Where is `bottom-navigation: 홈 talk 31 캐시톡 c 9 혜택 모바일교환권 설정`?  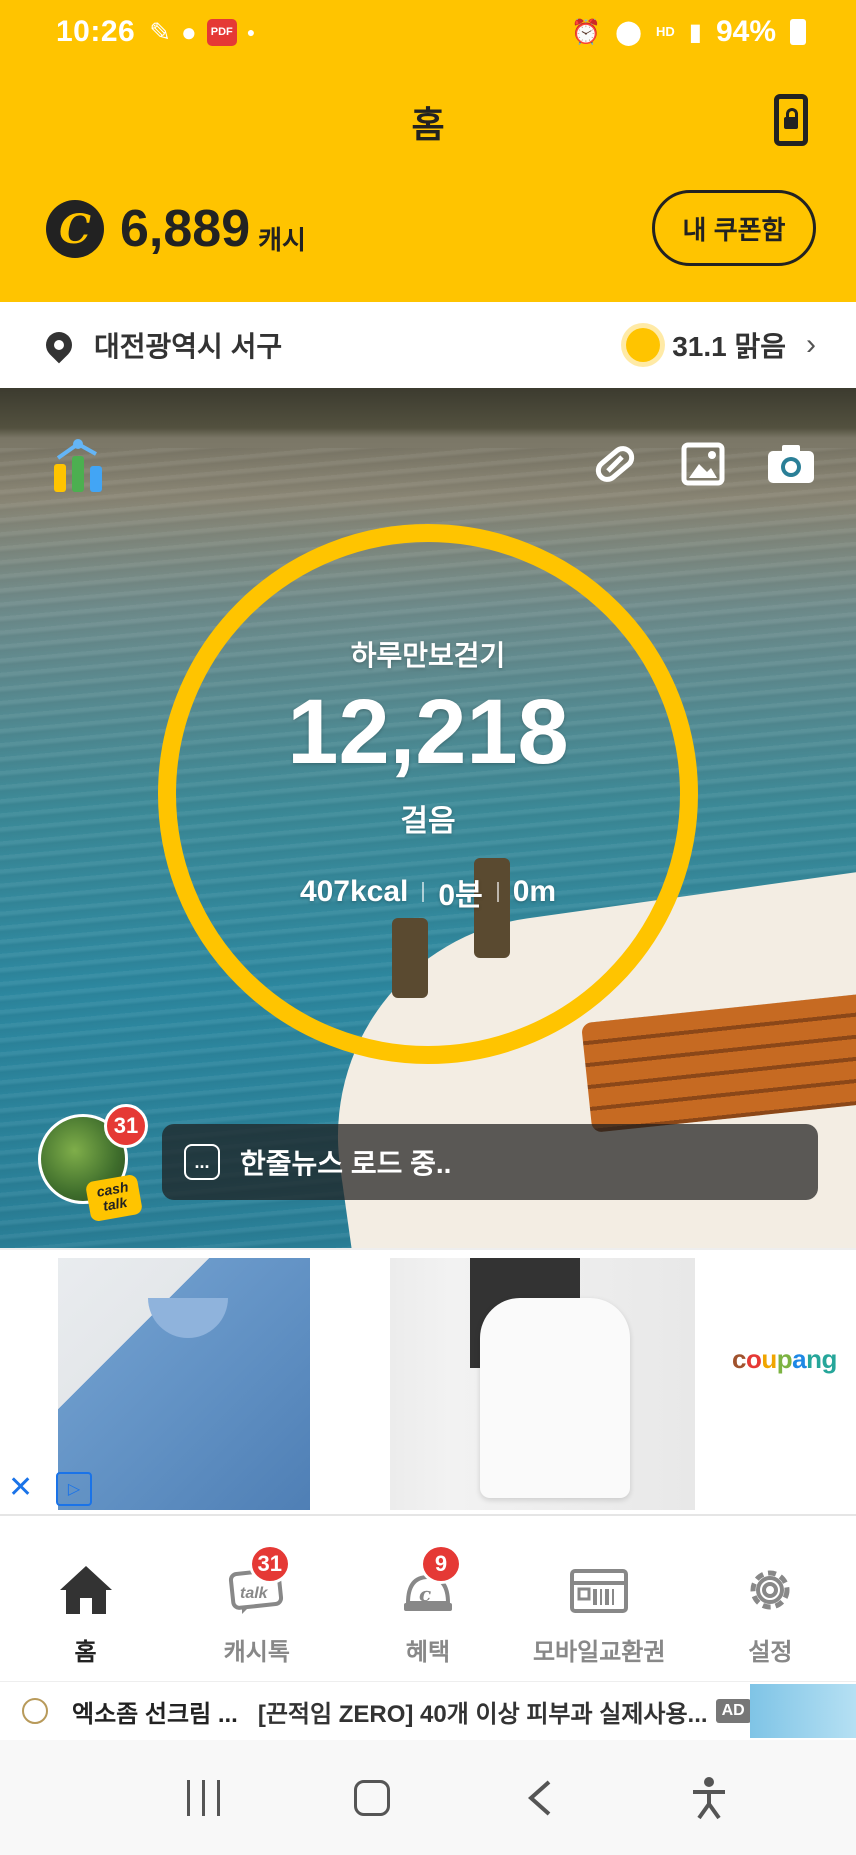
bottom-navigation: 홈 talk 31 캐시톡 c 9 혜택 모바일교환권 설정 is located at coordinates (428, 1599).